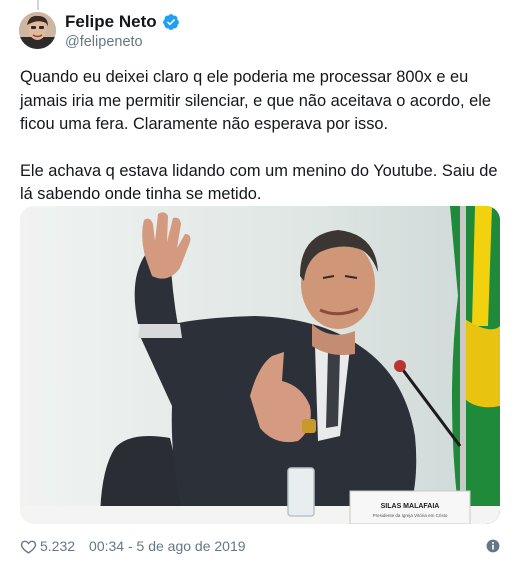 This screenshot has height=568, width=520. I want to click on author-name: Felipe Neto, so click(122, 22).